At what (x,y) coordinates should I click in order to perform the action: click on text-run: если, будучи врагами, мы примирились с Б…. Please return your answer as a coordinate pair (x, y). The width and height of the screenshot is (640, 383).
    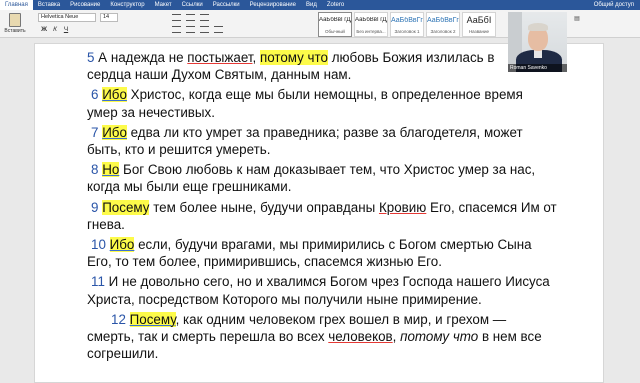
    Looking at the image, I should click on (309, 253).